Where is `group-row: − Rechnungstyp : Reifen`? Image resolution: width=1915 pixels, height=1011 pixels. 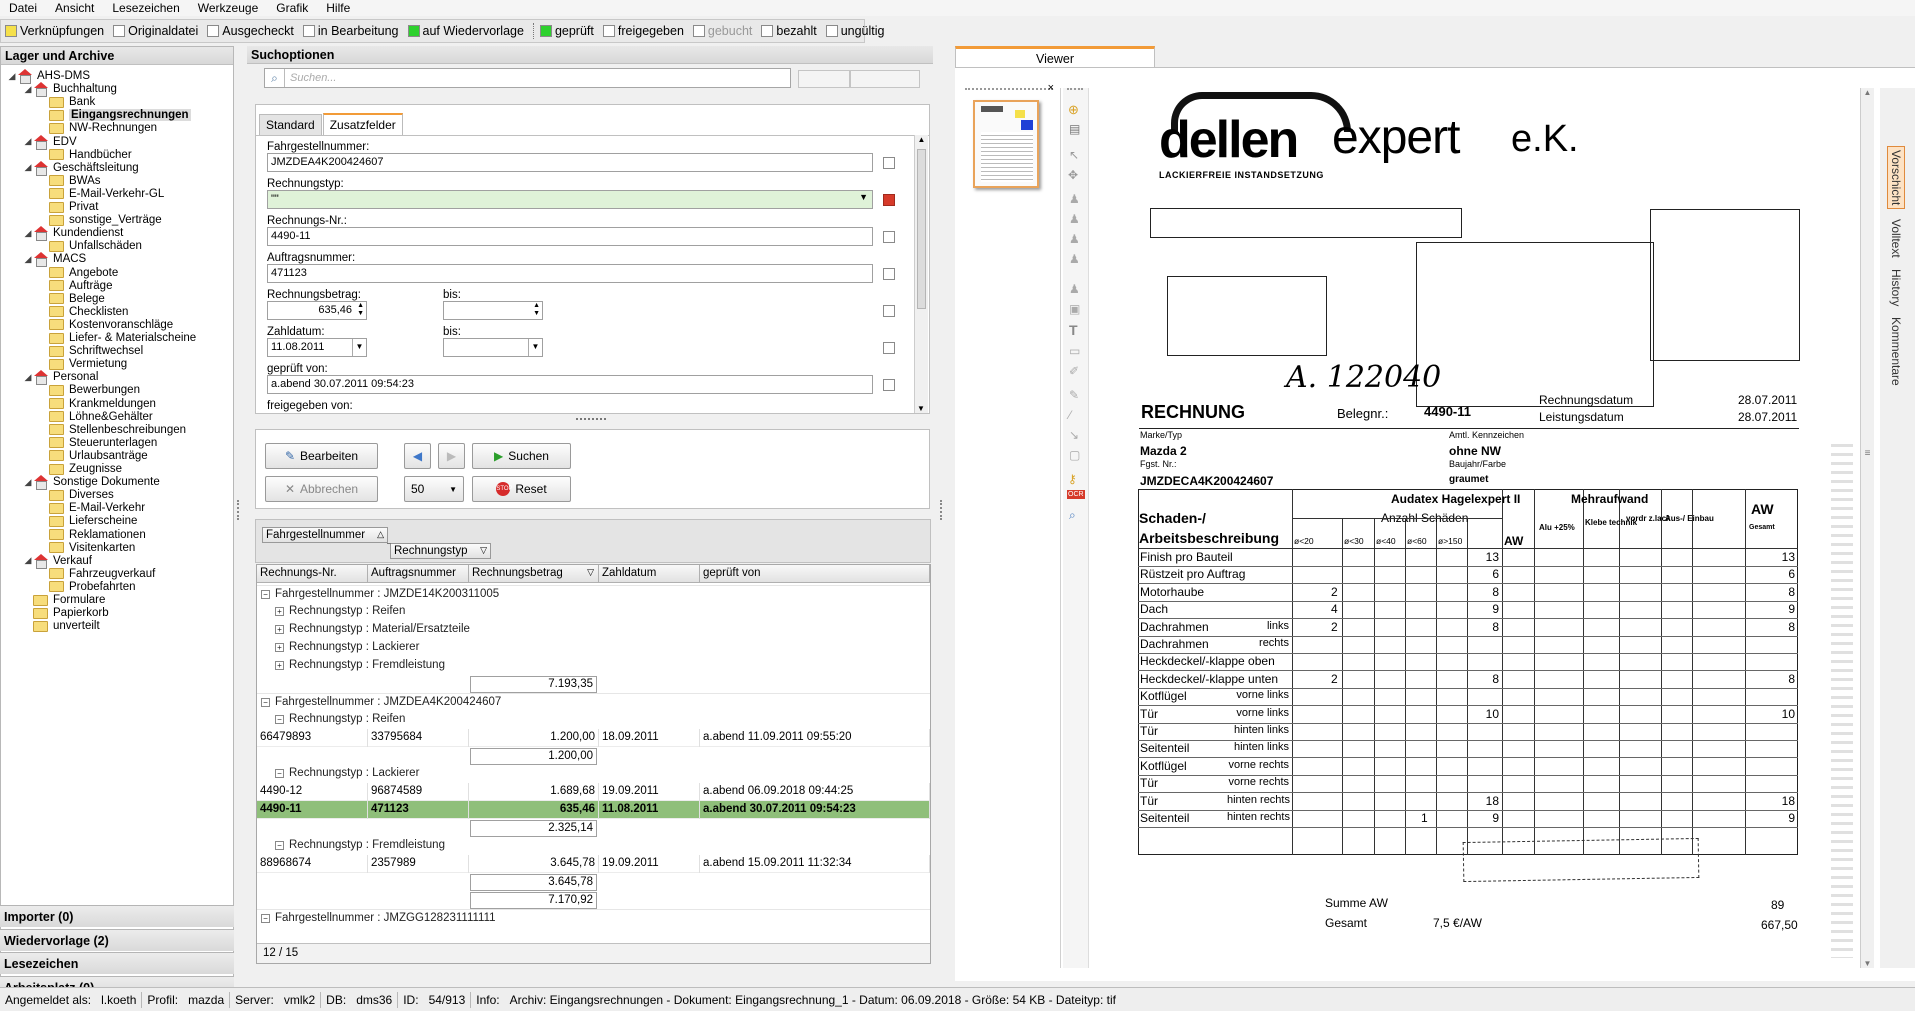
group-row: − Rechnungstyp : Reifen is located at coordinates (593, 720).